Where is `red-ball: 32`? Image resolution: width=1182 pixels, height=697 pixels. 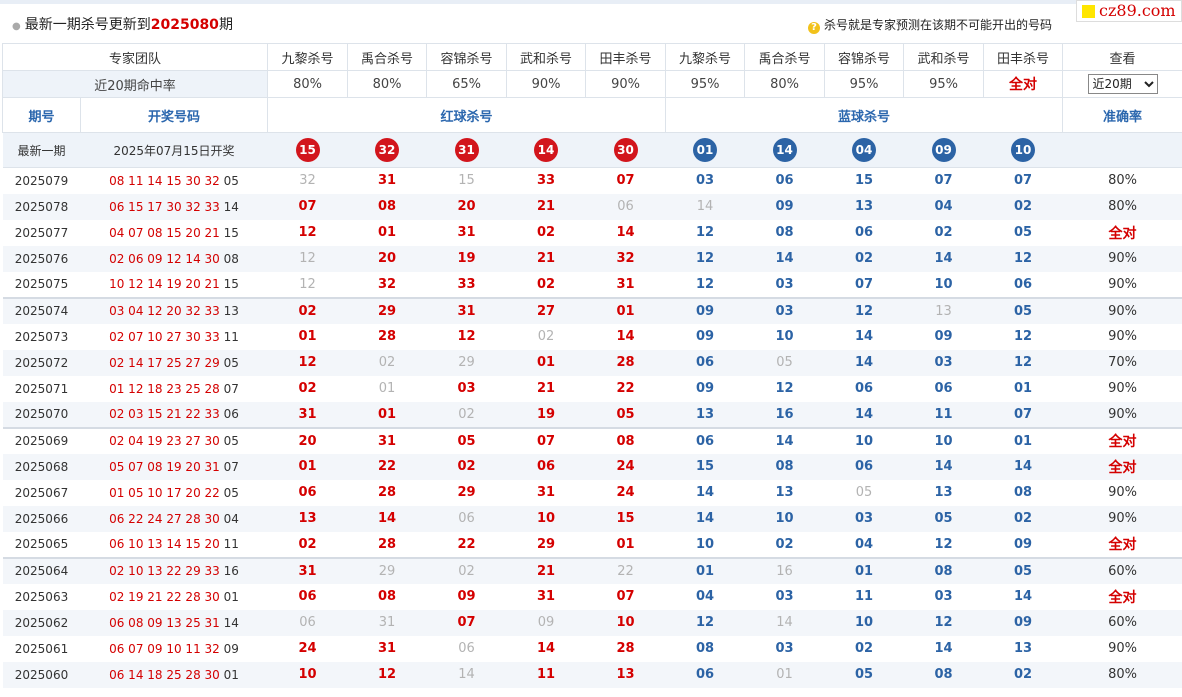
red-ball: 32 is located at coordinates (387, 150).